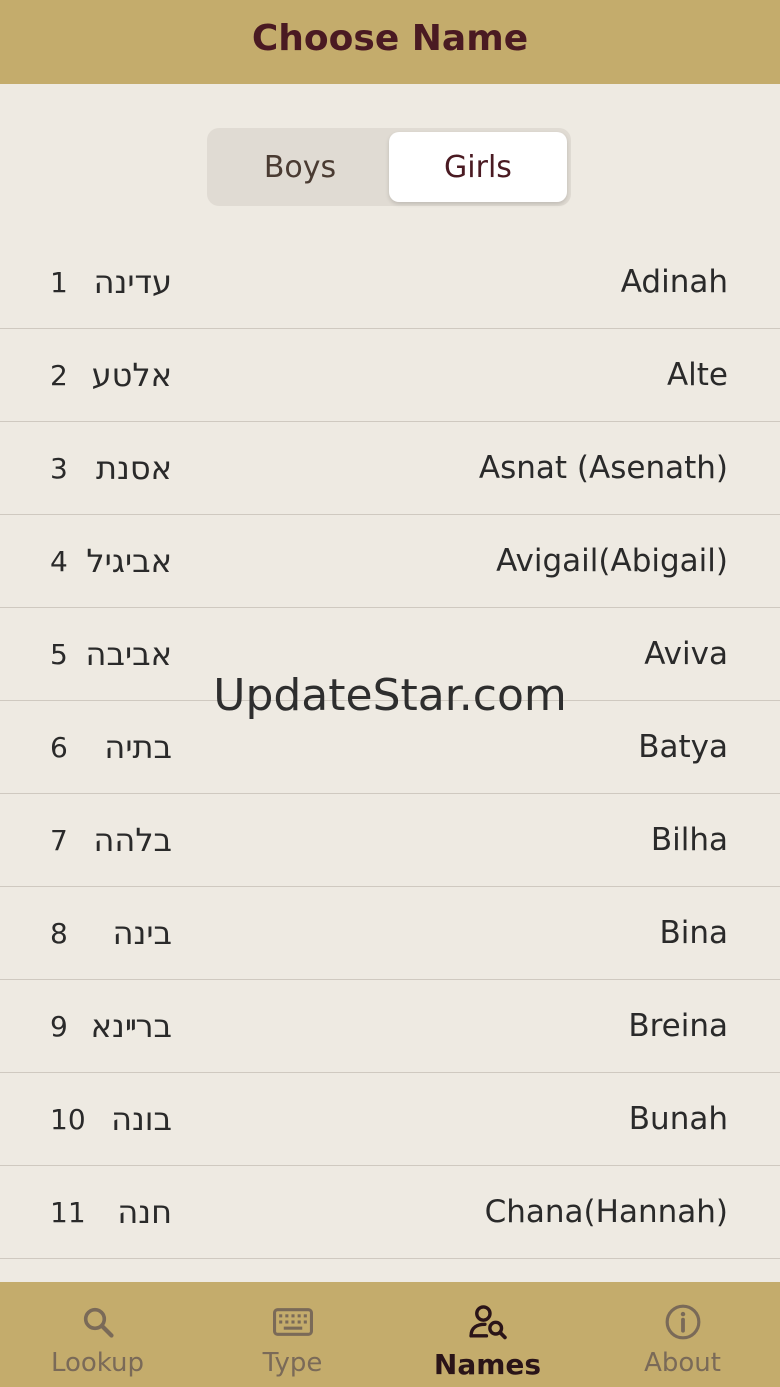  I want to click on hebrew-name: חנה, so click(144, 1212).